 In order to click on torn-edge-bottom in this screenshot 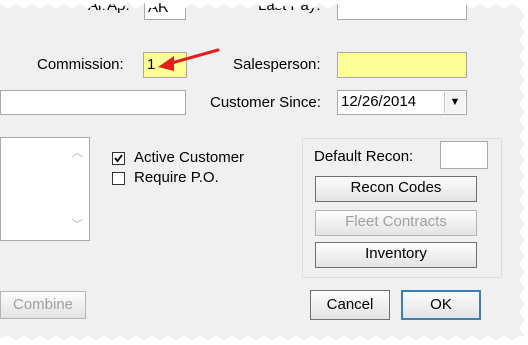, I will do `click(264, 340)`.